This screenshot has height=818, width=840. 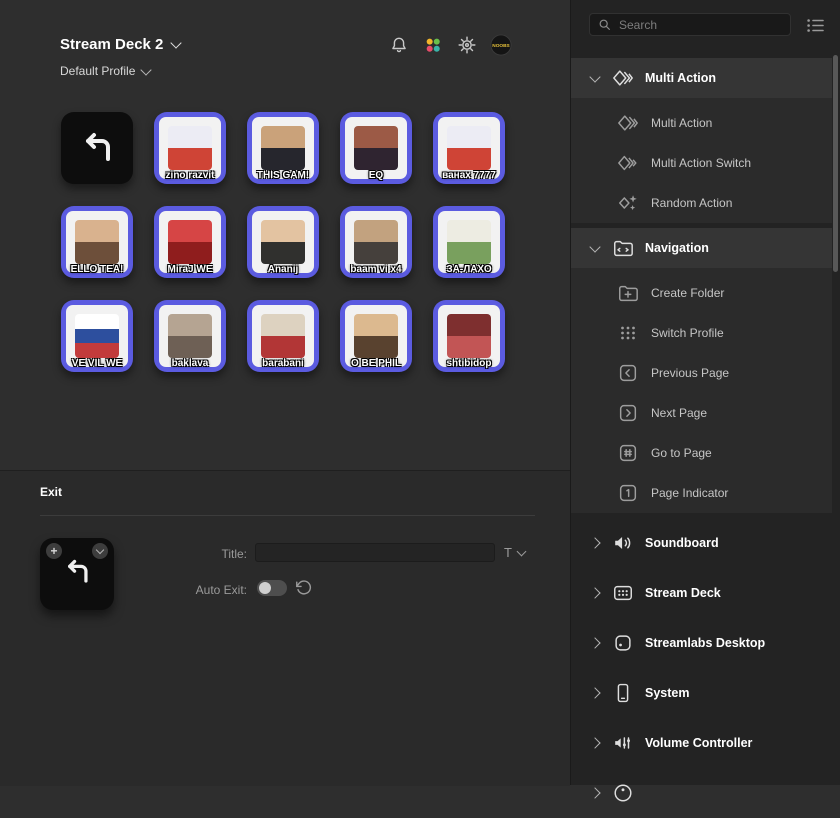 I want to click on system-icon, so click(x=623, y=693).